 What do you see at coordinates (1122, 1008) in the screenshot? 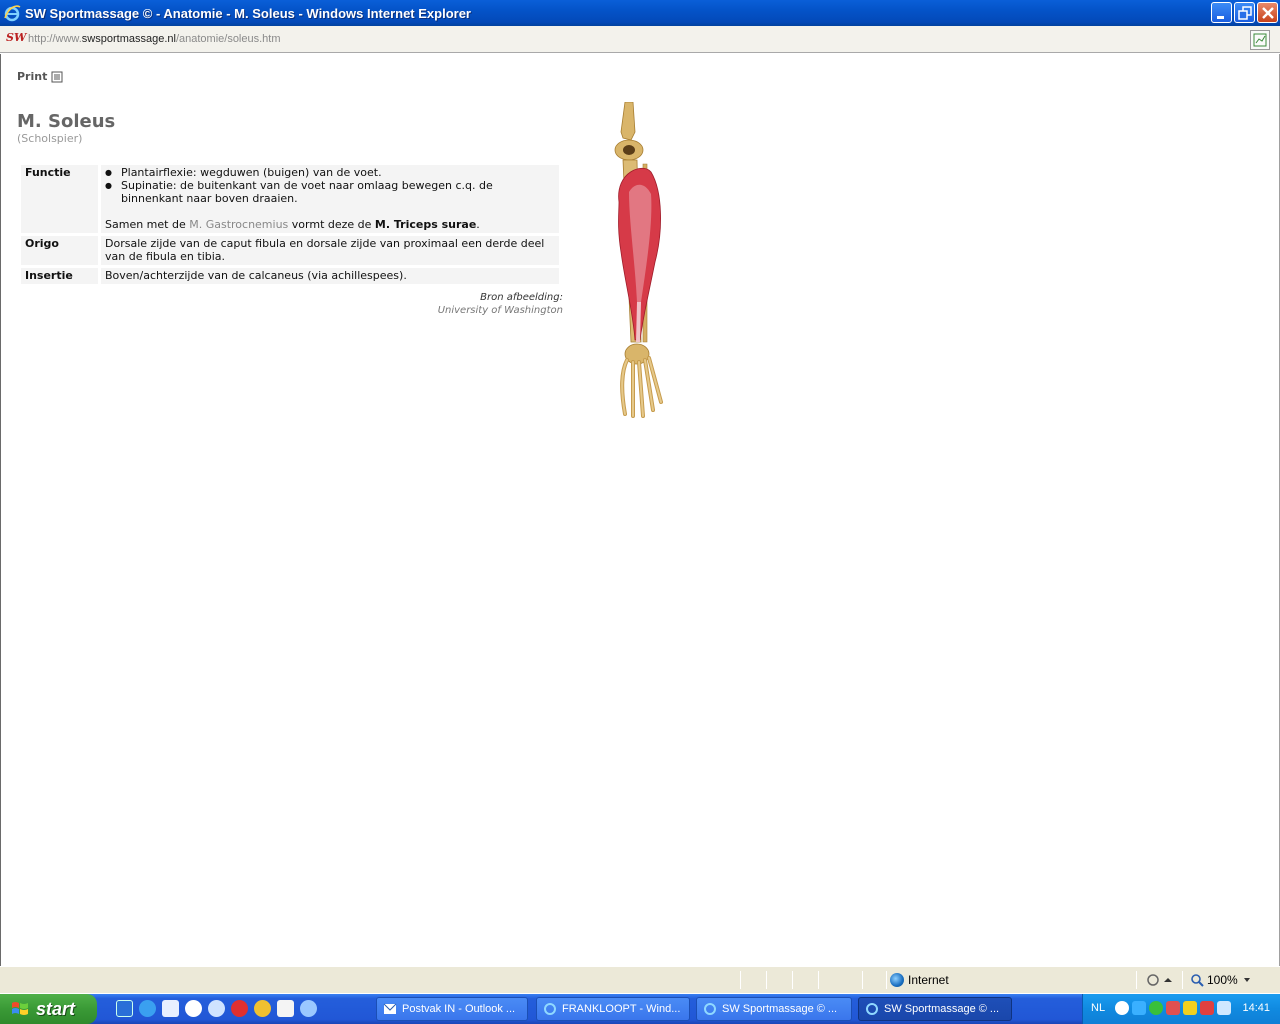
I see `tray-expand-icon` at bounding box center [1122, 1008].